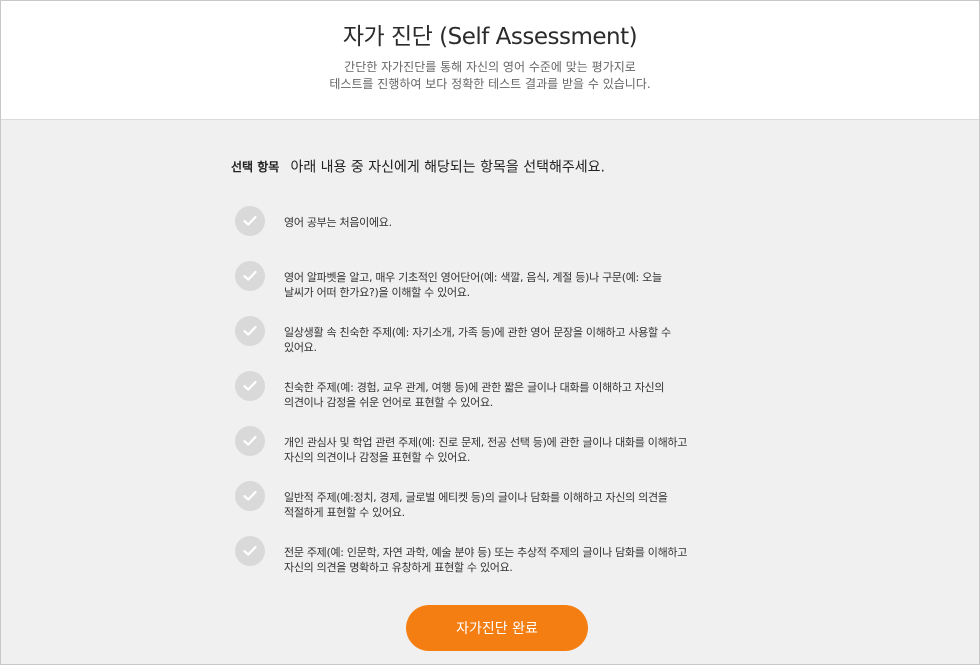 The height and width of the screenshot is (665, 980). Describe the element at coordinates (300, 347) in the screenshot. I see `option-text-line: 있어요.` at that location.